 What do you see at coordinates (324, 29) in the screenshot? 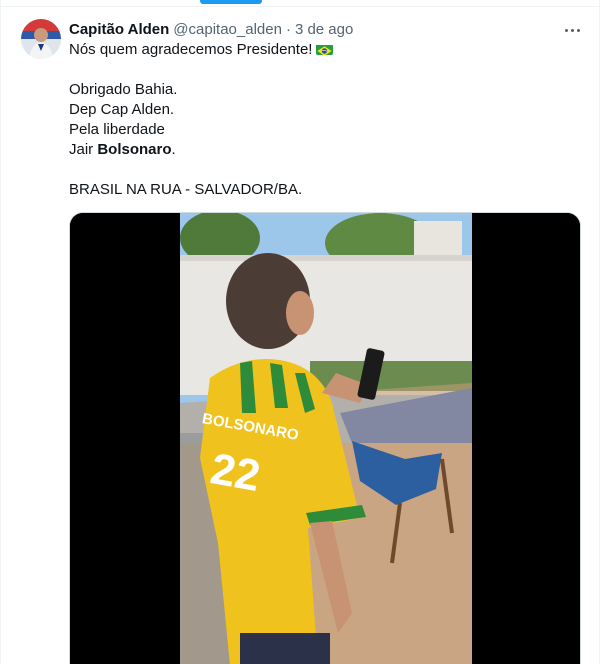
I see `tweet-timestamp: 3 de ago` at bounding box center [324, 29].